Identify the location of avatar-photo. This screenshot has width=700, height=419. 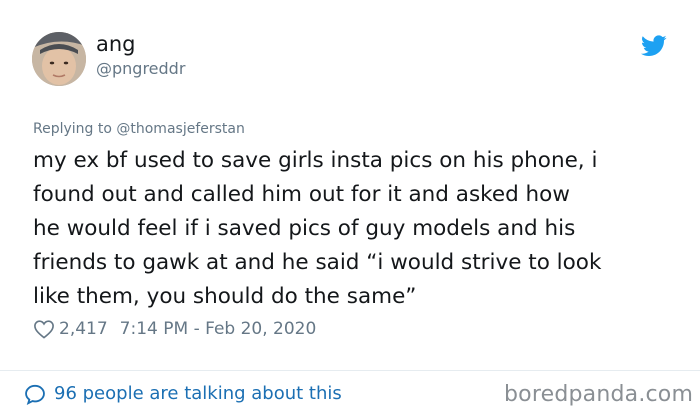
(59, 59).